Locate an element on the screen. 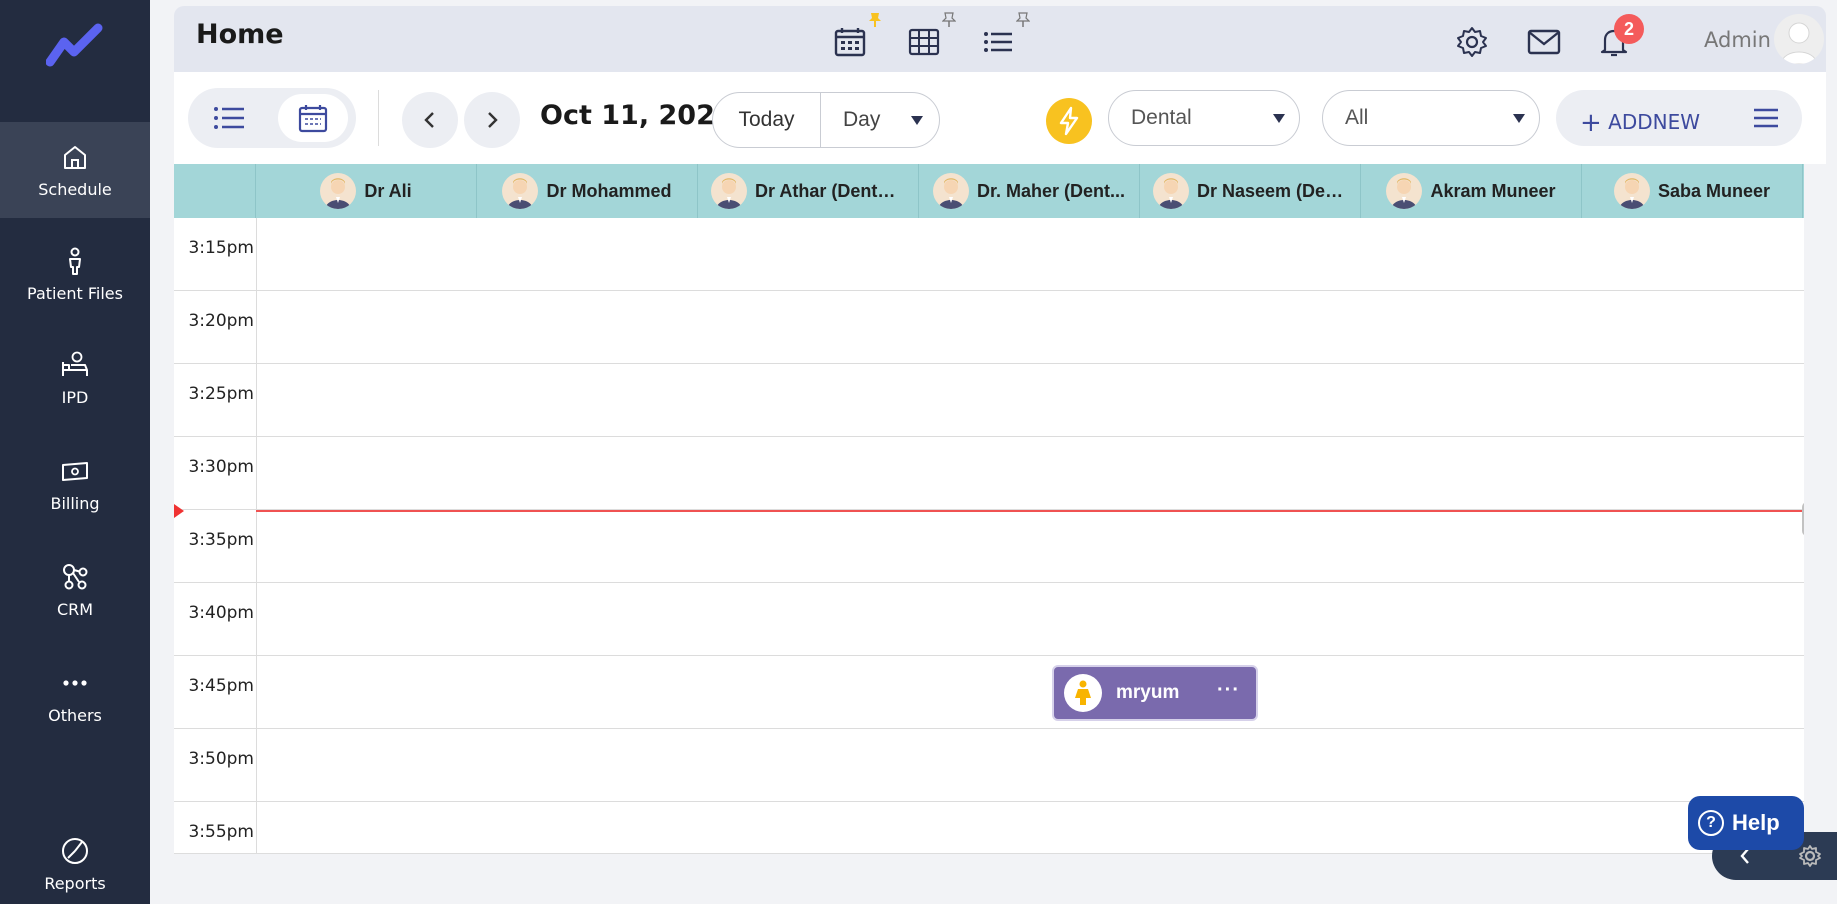 The image size is (1837, 904). sidebar-item-label: Schedule is located at coordinates (75, 189).